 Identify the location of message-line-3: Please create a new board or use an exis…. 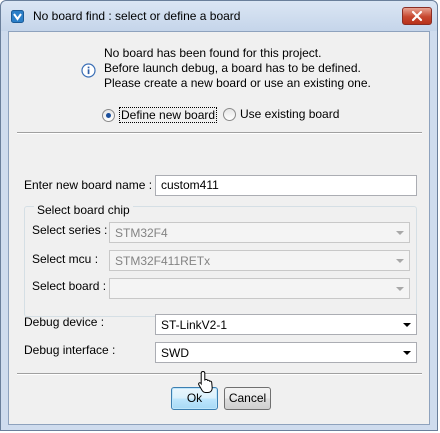
(237, 83).